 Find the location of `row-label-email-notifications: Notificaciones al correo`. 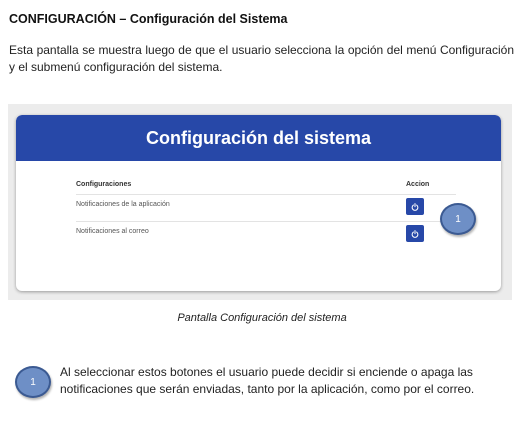

row-label-email-notifications: Notificaciones al correo is located at coordinates (112, 231).